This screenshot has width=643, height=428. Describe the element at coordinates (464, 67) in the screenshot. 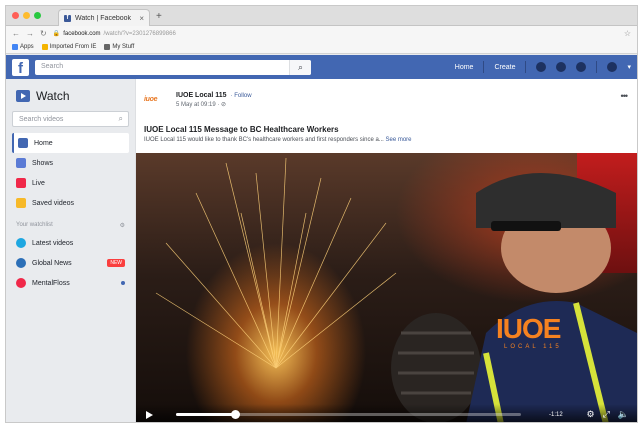

I see `nav-home: Home` at that location.